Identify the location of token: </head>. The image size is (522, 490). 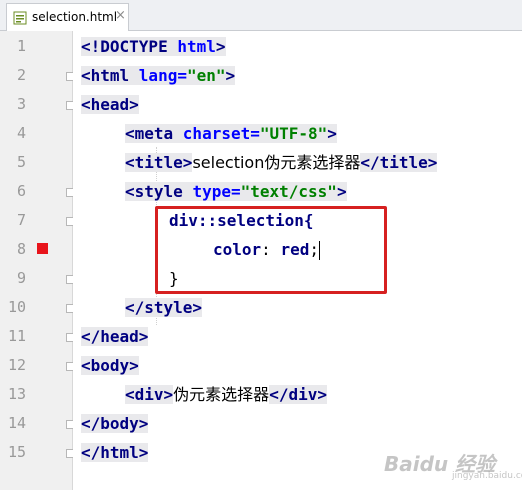
(115, 336).